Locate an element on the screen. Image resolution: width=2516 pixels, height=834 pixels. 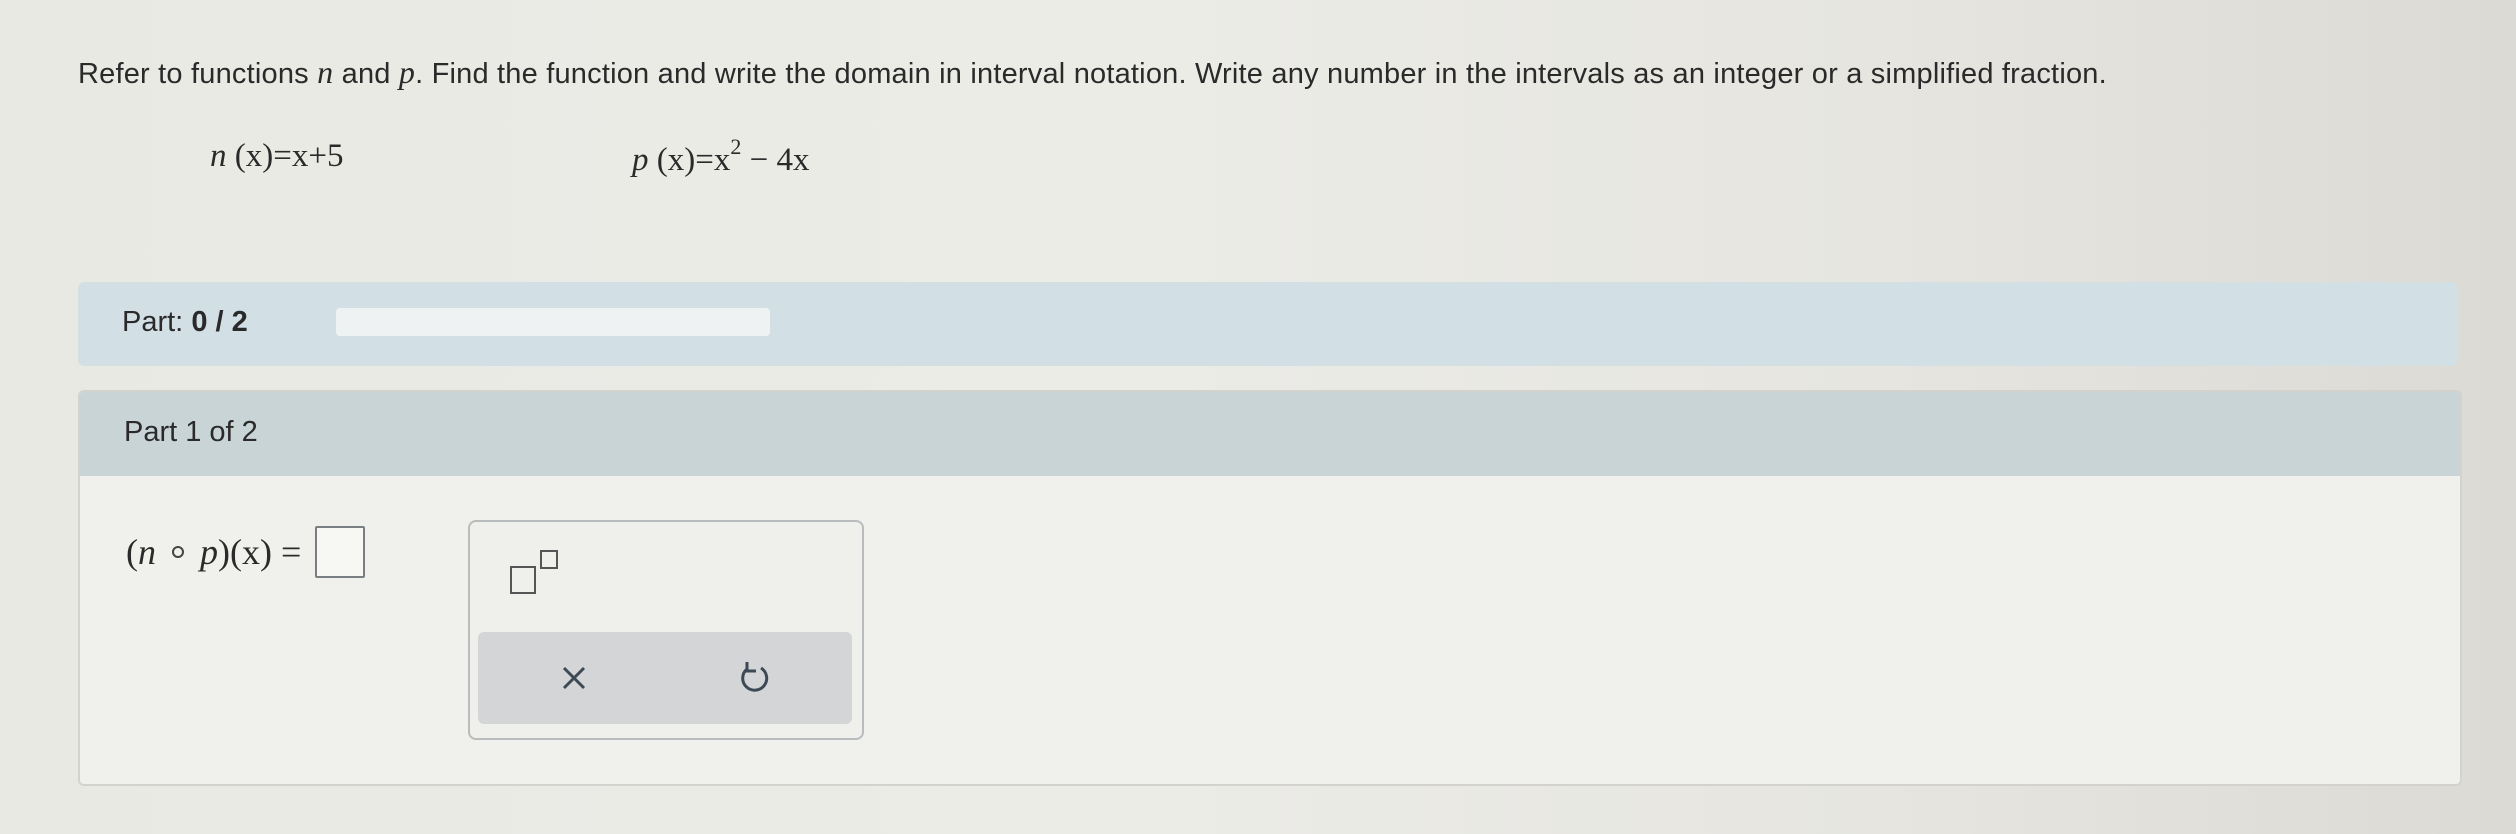
part-card-header: Part 1 of 2 is located at coordinates (1270, 434).